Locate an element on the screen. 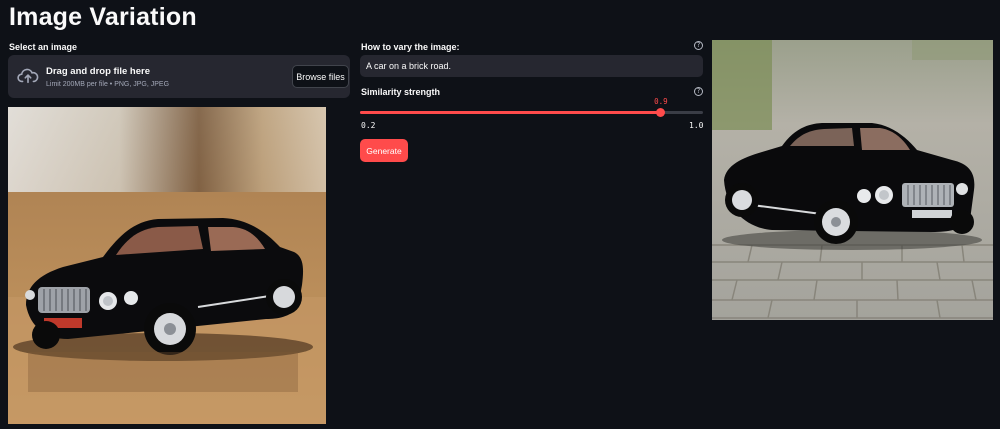 The height and width of the screenshot is (429, 1000). slider-current-value: 0.9 is located at coordinates (661, 101).